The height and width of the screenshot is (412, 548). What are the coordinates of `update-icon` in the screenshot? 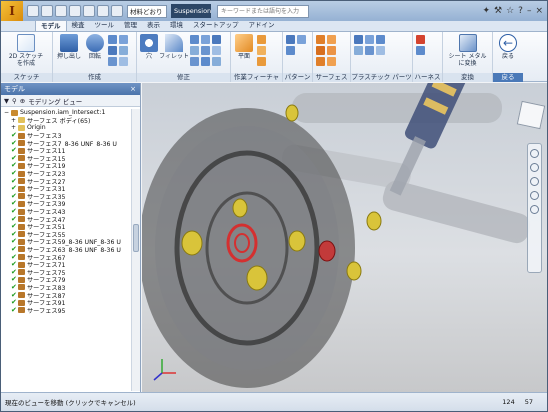 It's located at (117, 11).